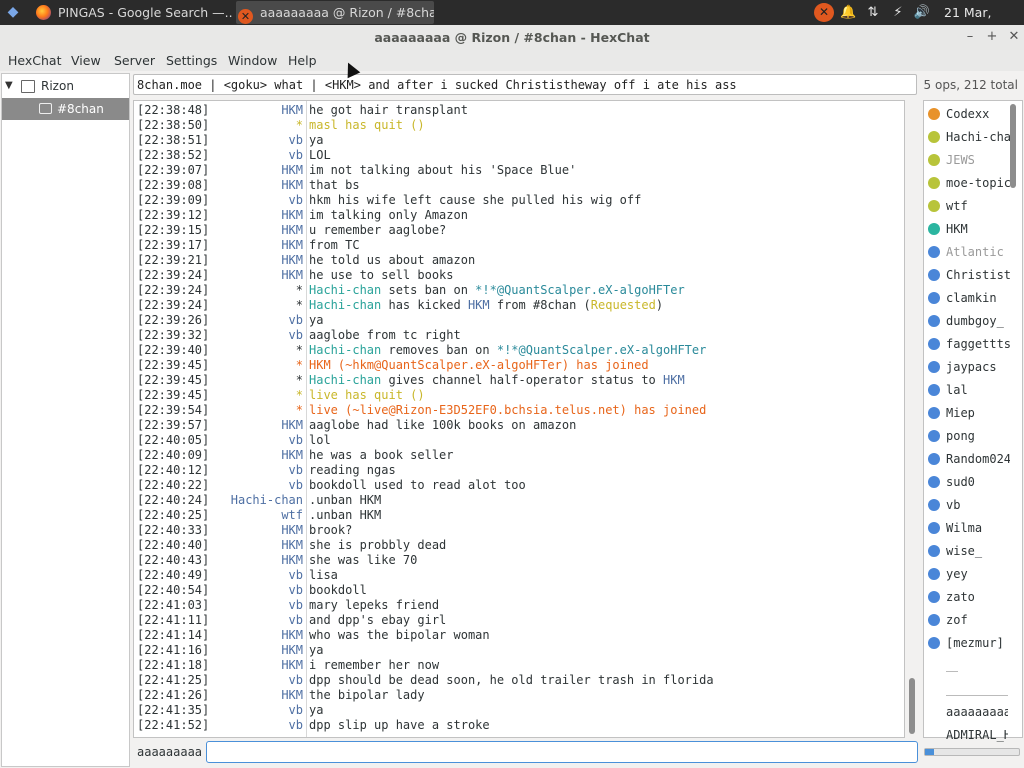 The image size is (1024, 768). I want to click on hexchat-icon: ✕, so click(824, 12).